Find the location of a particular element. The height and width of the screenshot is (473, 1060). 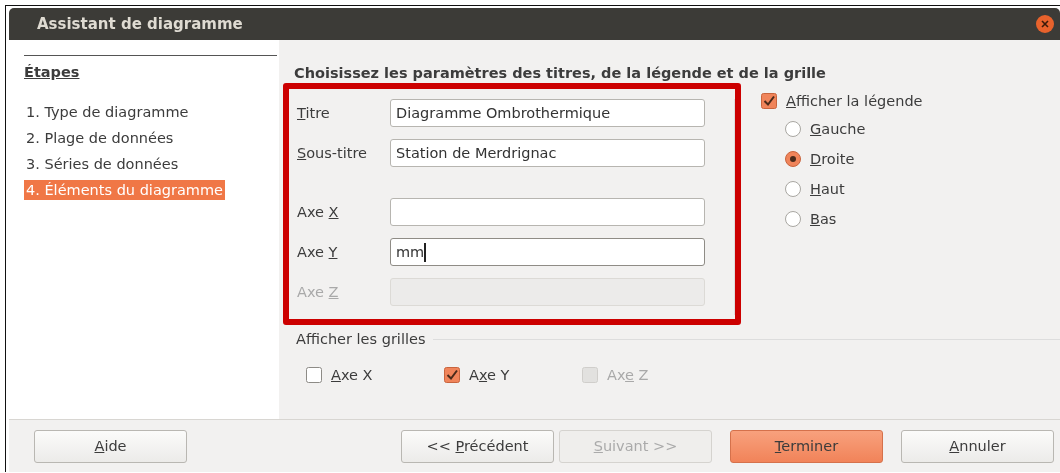

field-label: Axe Z is located at coordinates (318, 292).